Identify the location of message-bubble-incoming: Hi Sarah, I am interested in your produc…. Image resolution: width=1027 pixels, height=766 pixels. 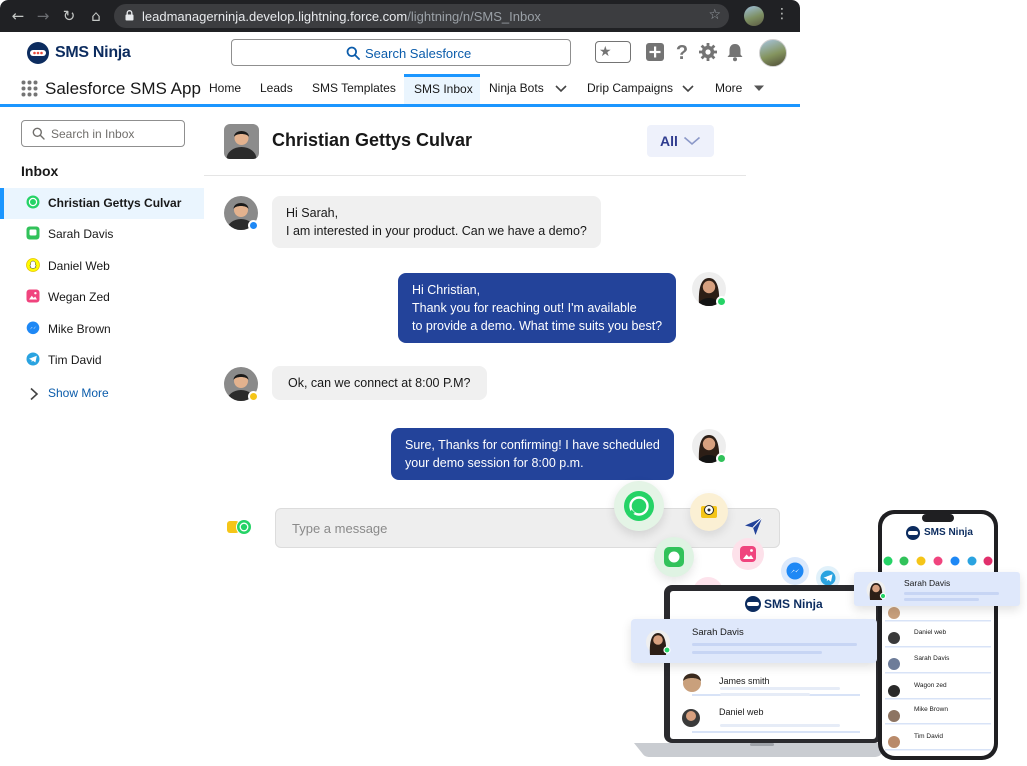
(436, 222).